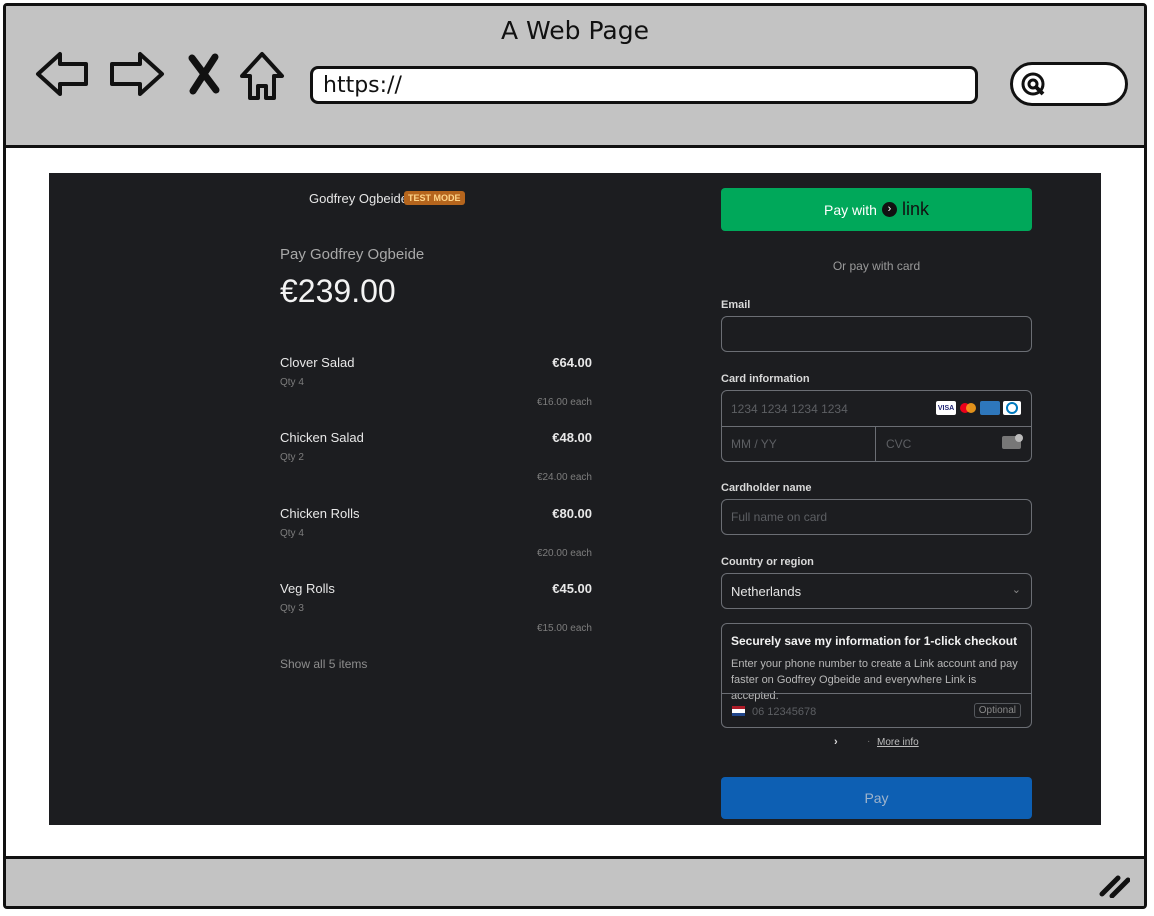  Describe the element at coordinates (292, 608) in the screenshot. I see `item-qty: Qty 3` at that location.